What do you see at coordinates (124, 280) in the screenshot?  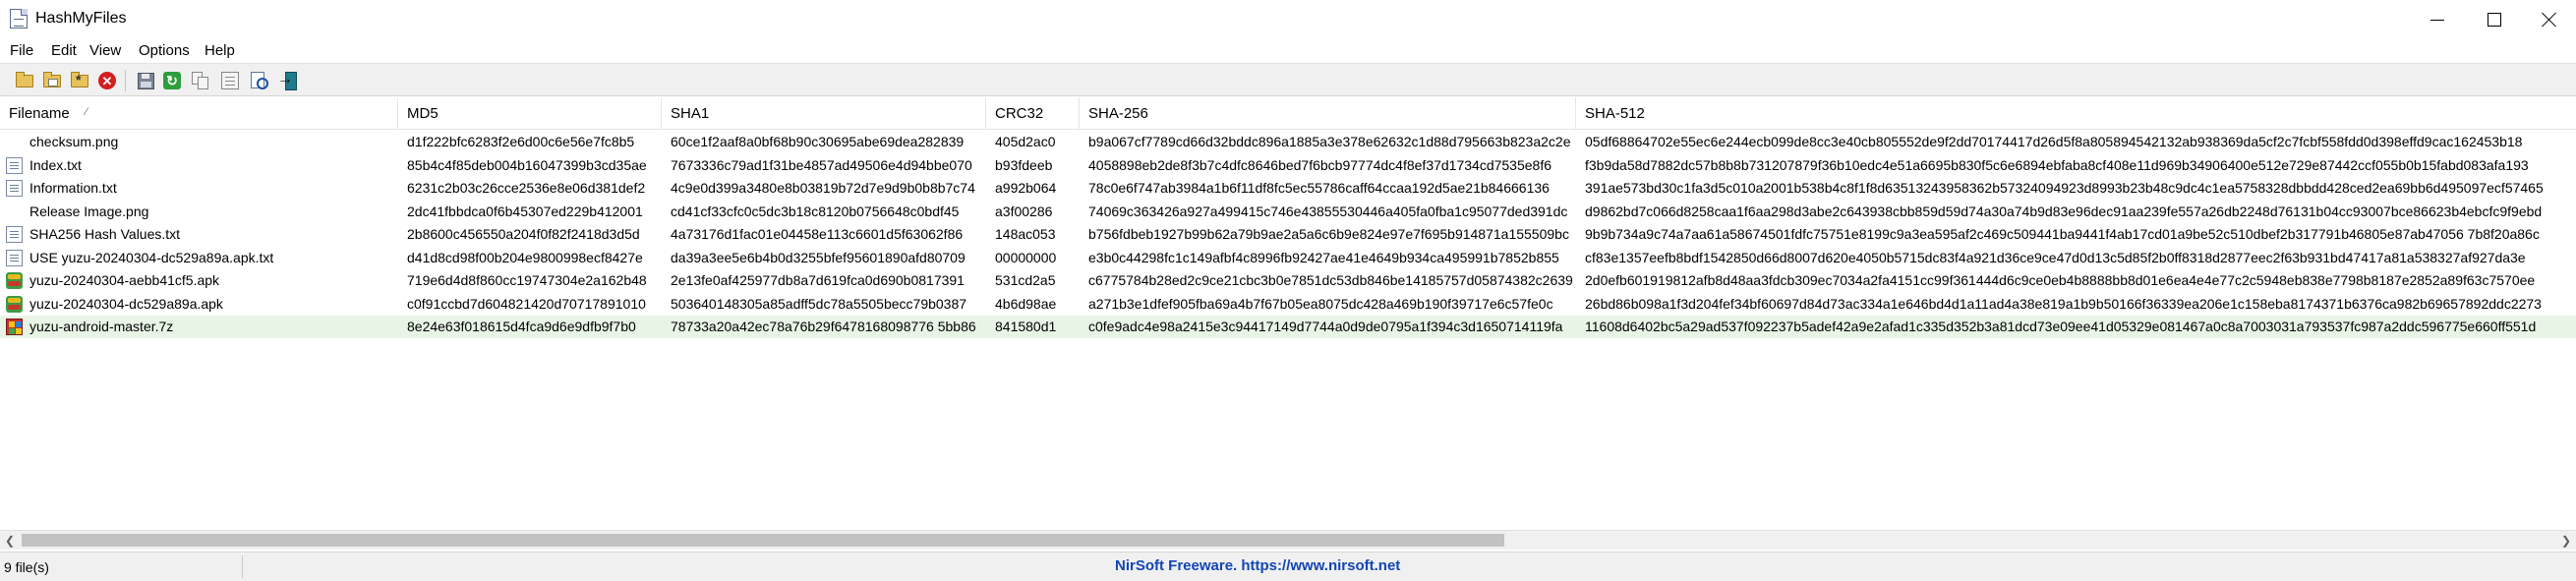 I see `cell-filename: yuzu-20240304-aebb41cf5.apk` at bounding box center [124, 280].